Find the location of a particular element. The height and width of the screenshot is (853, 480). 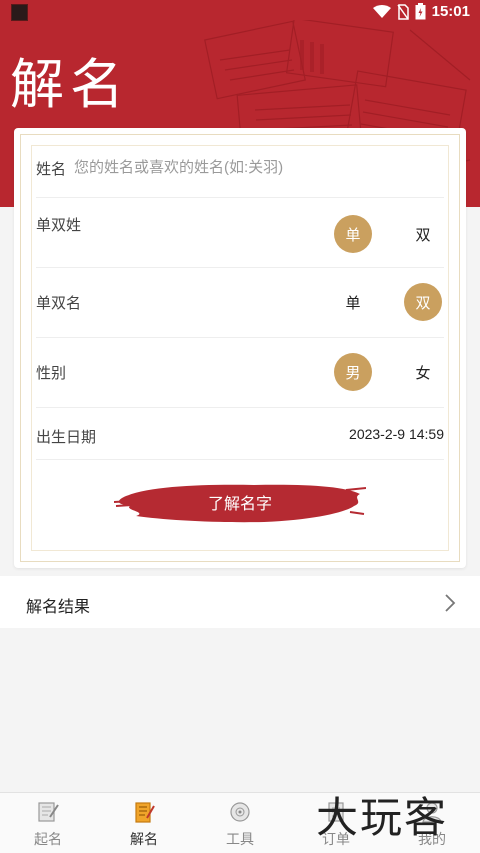

name-row: 姓名 is located at coordinates (240, 171).